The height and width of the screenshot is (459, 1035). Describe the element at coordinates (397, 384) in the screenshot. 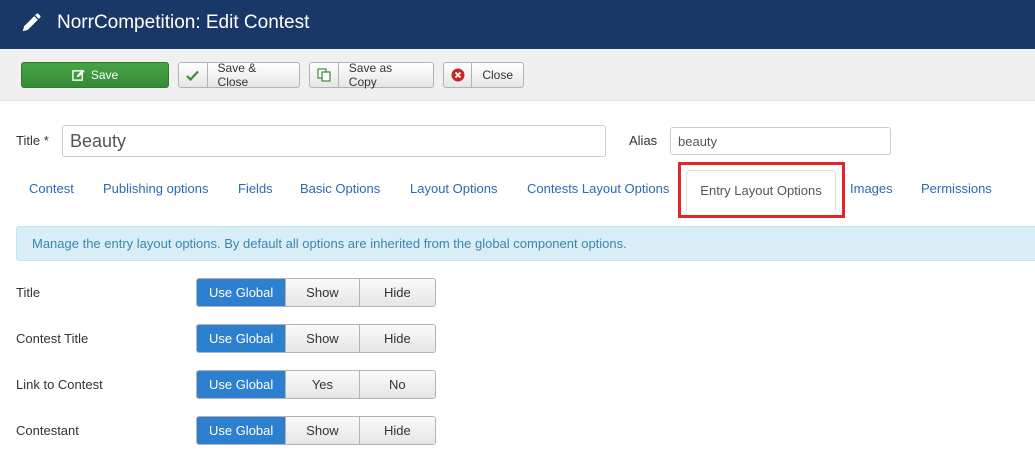

I see `option-link-to-contest-no: No` at that location.